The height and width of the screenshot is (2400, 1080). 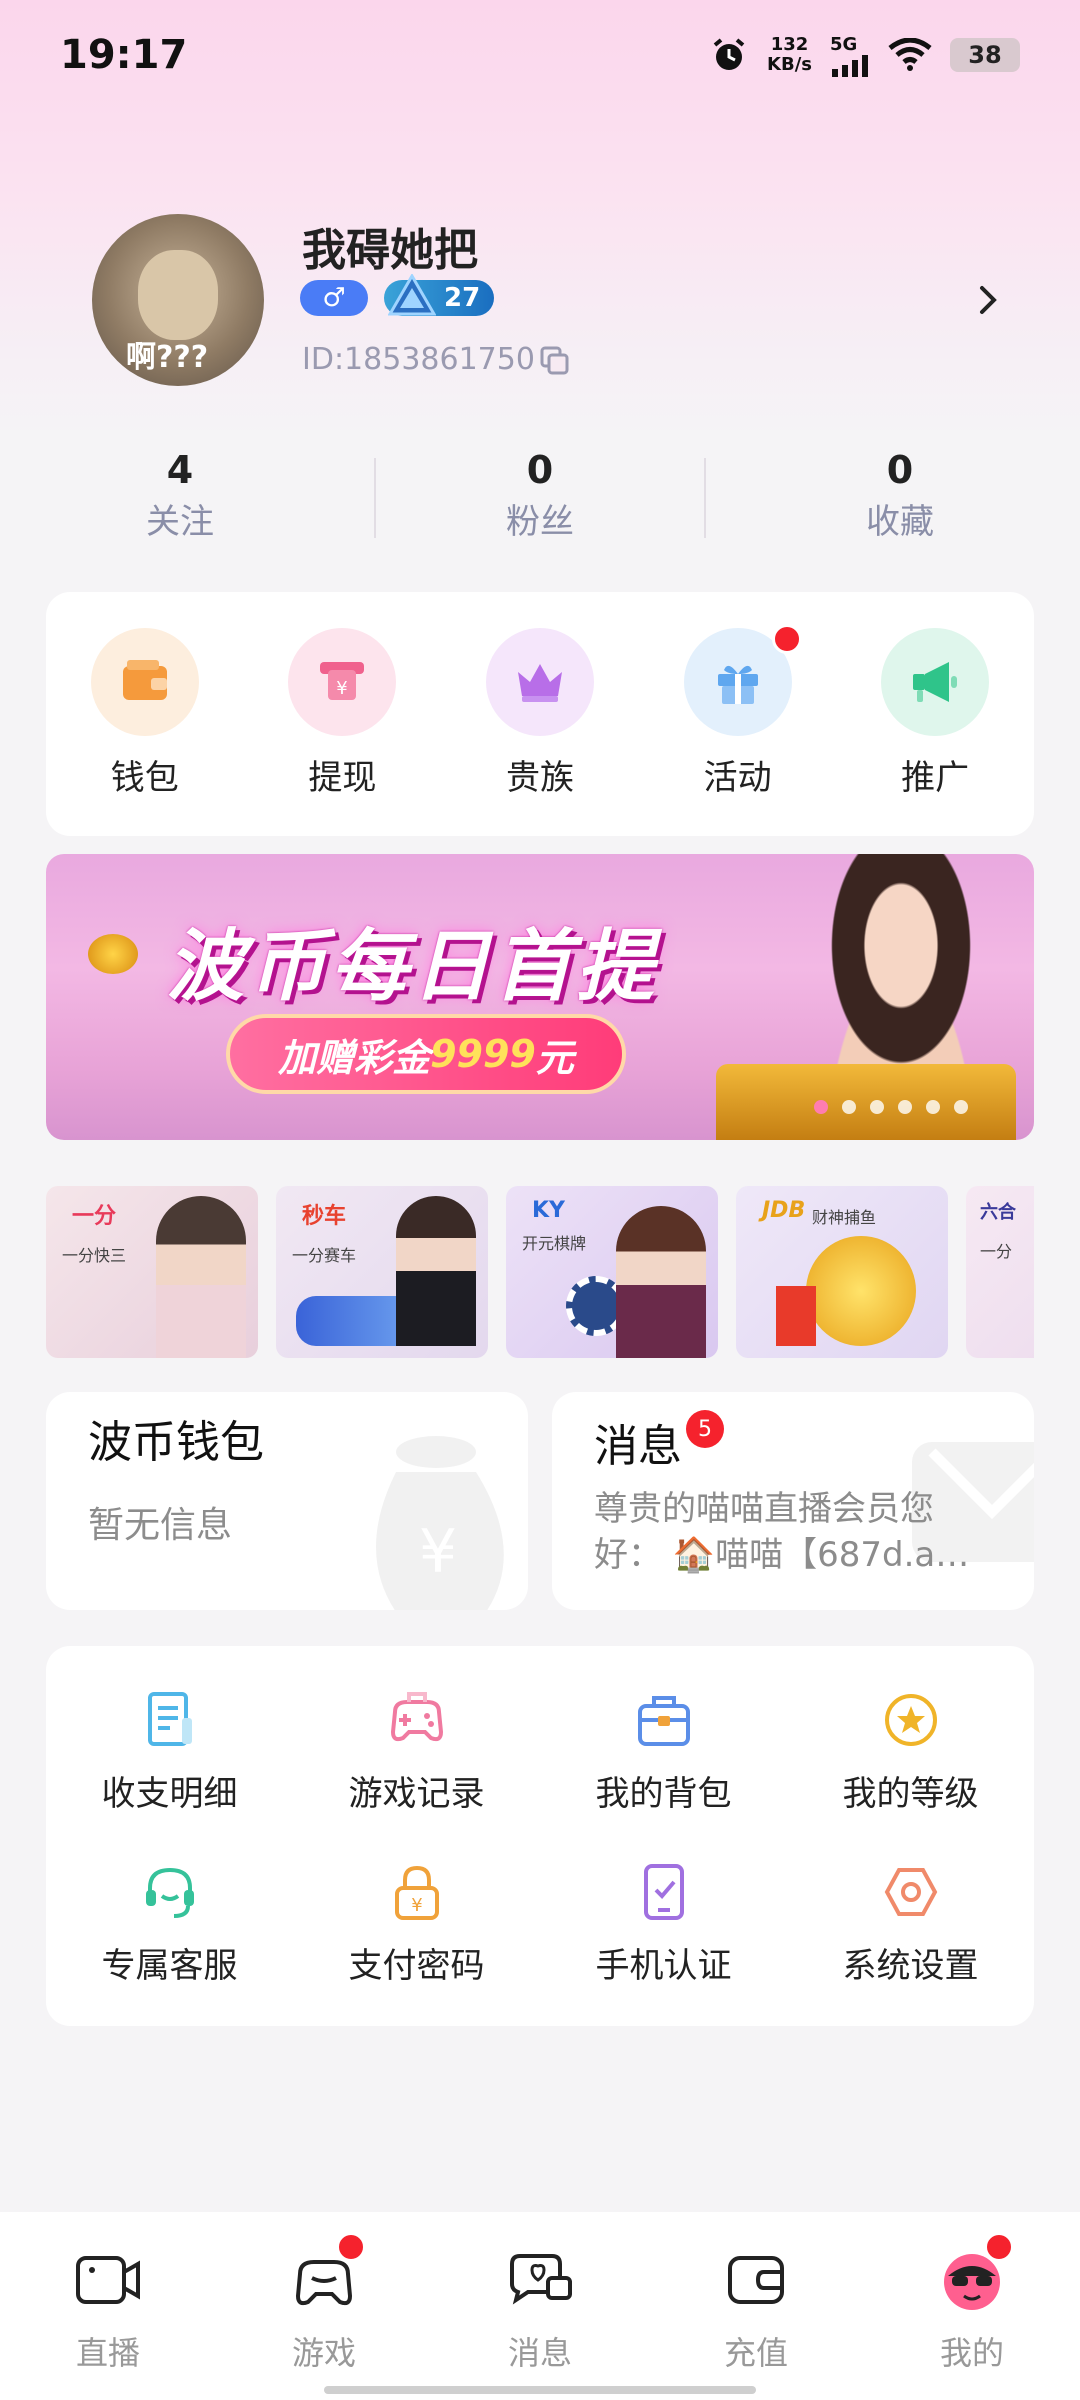 I want to click on headset-icon, so click(x=169, y=1892).